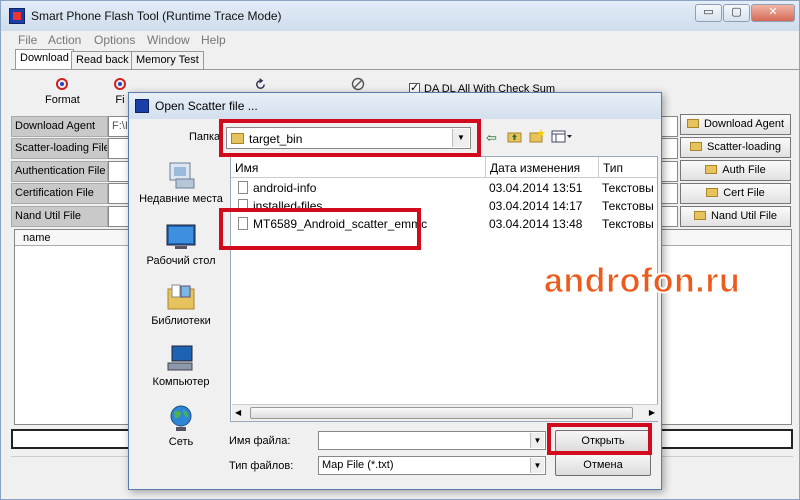  I want to click on back-arrow-icon: ⇦, so click(491, 138).